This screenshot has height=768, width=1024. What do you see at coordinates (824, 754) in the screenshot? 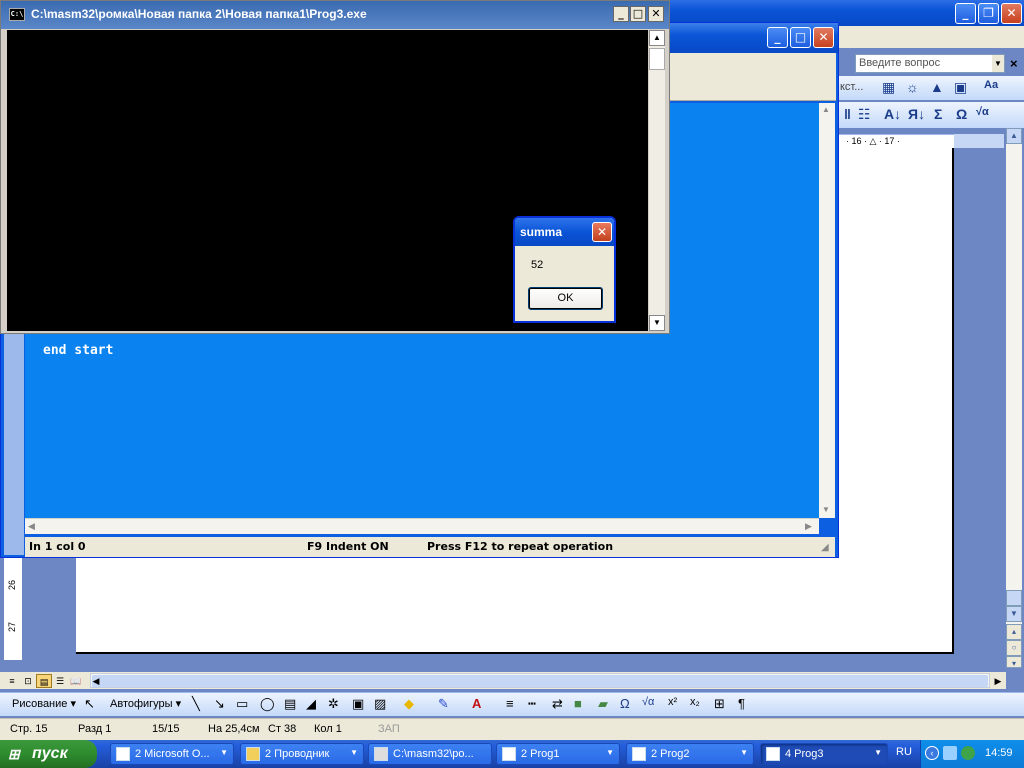
I see `task-prog3: 4 Prog3 ▼` at bounding box center [824, 754].